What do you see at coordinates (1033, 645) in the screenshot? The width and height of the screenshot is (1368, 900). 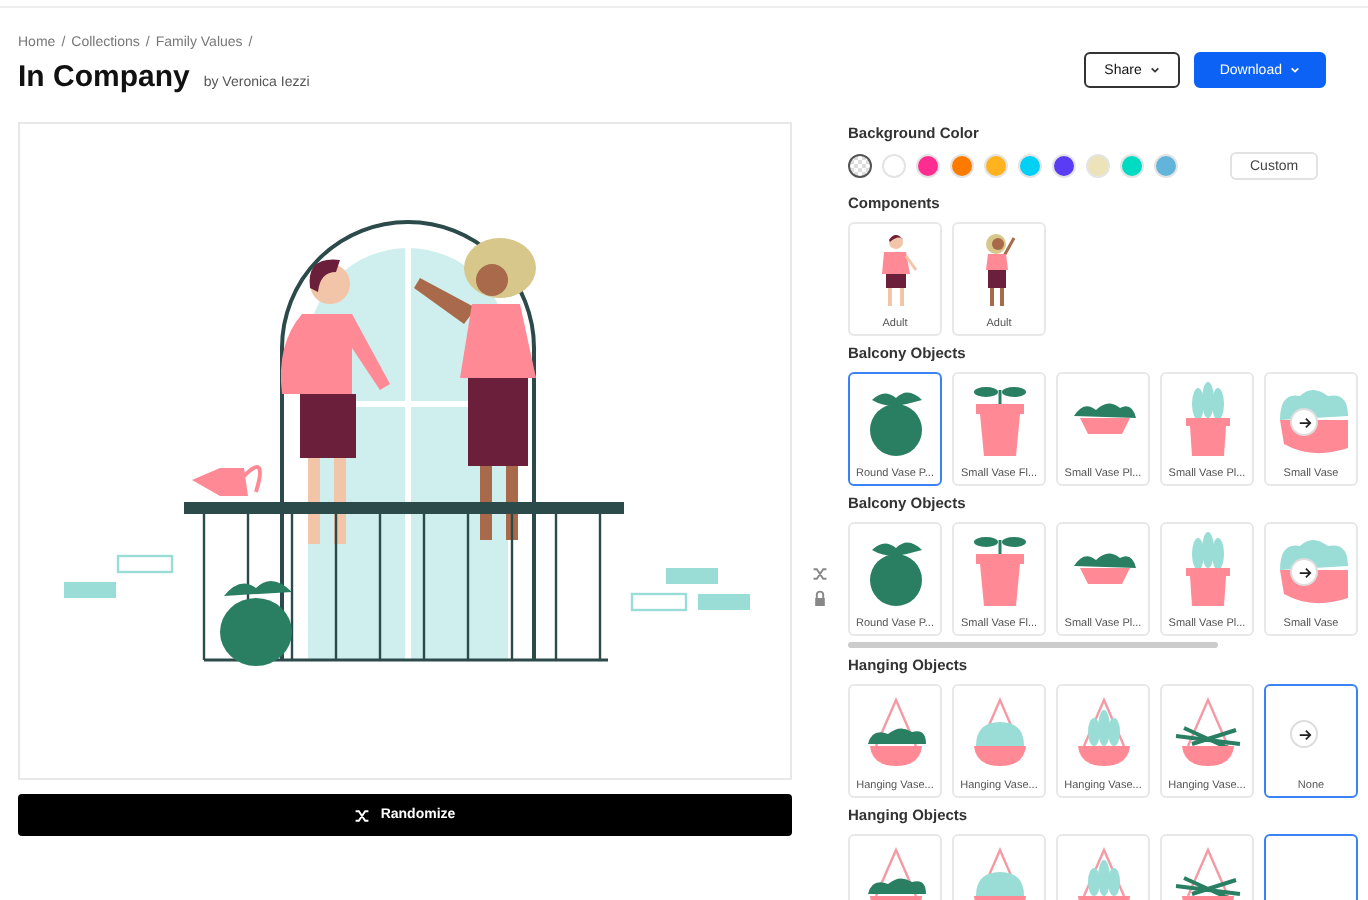 I see `scrollbar` at bounding box center [1033, 645].